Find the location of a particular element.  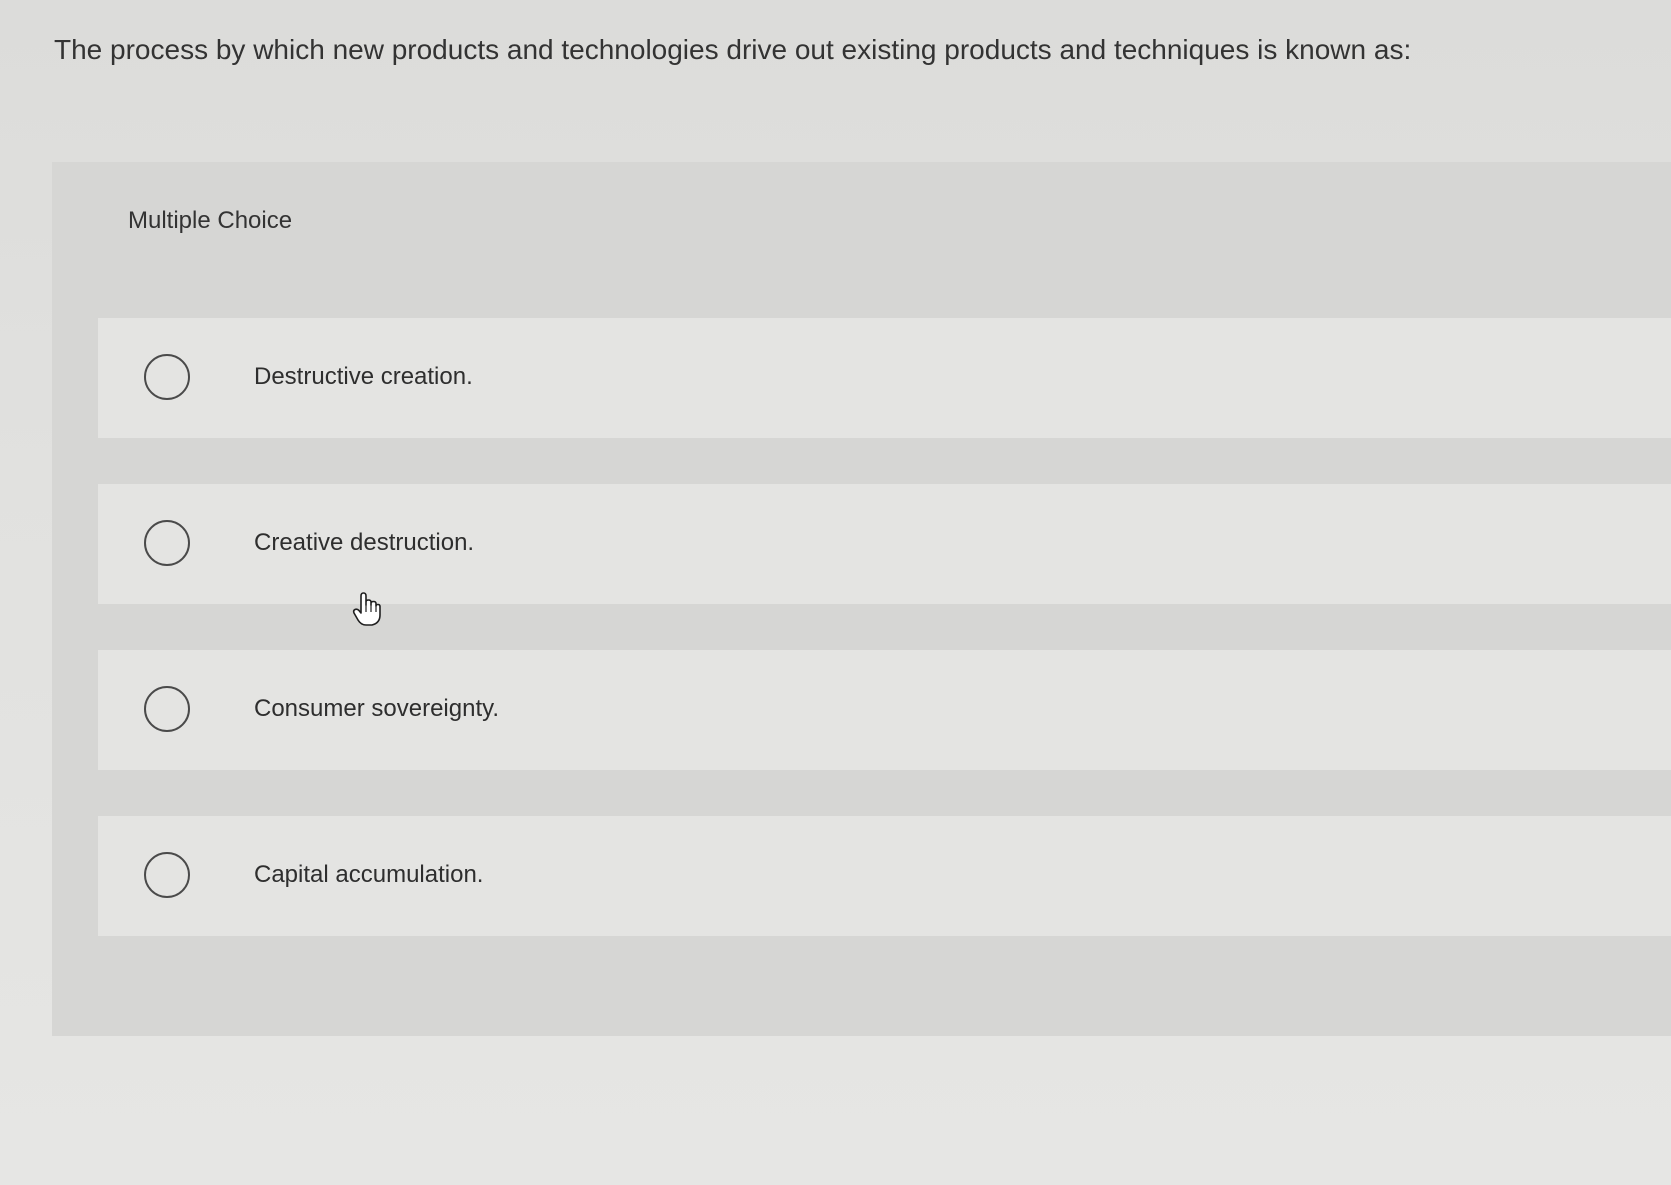

answer-option-label: Creative destruction. is located at coordinates (364, 542).